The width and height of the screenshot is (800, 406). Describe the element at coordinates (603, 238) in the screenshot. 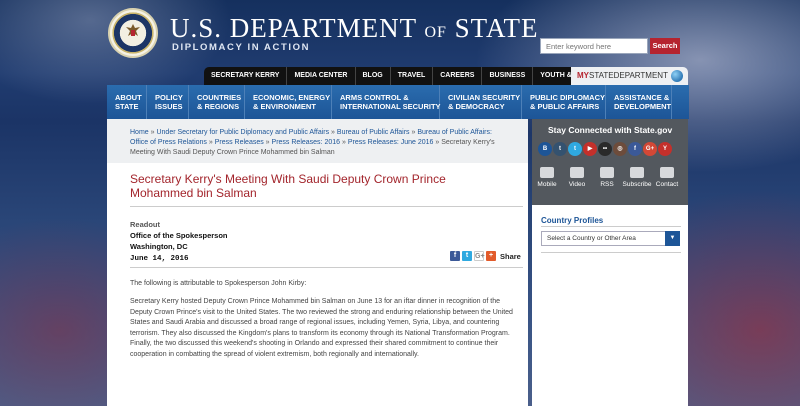

I see `country-select: Select a Country or Other Area` at that location.